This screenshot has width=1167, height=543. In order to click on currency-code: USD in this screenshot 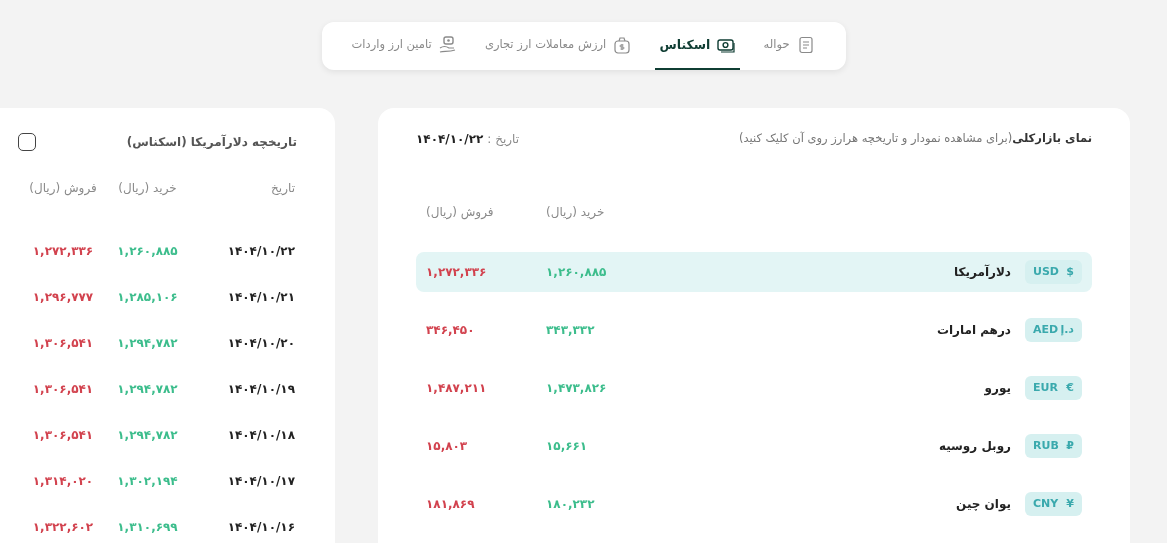, I will do `click(1046, 271)`.